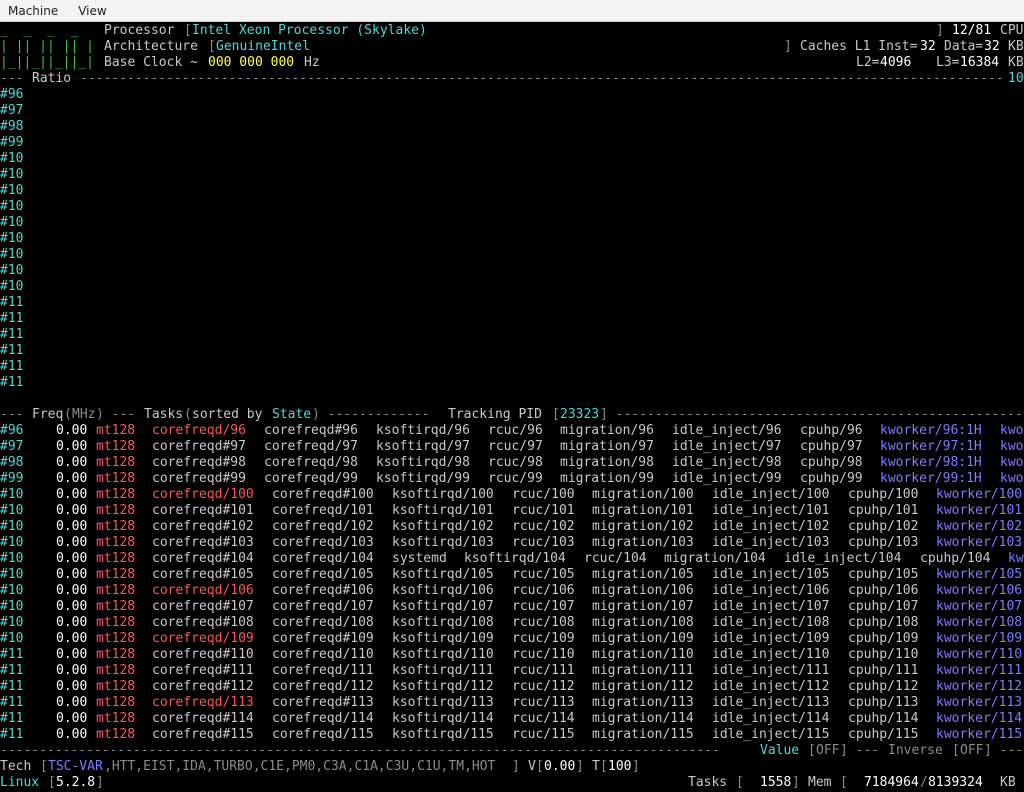 The image size is (1024, 792). What do you see at coordinates (607, 462) in the screenshot?
I see `task-name: migration/98` at bounding box center [607, 462].